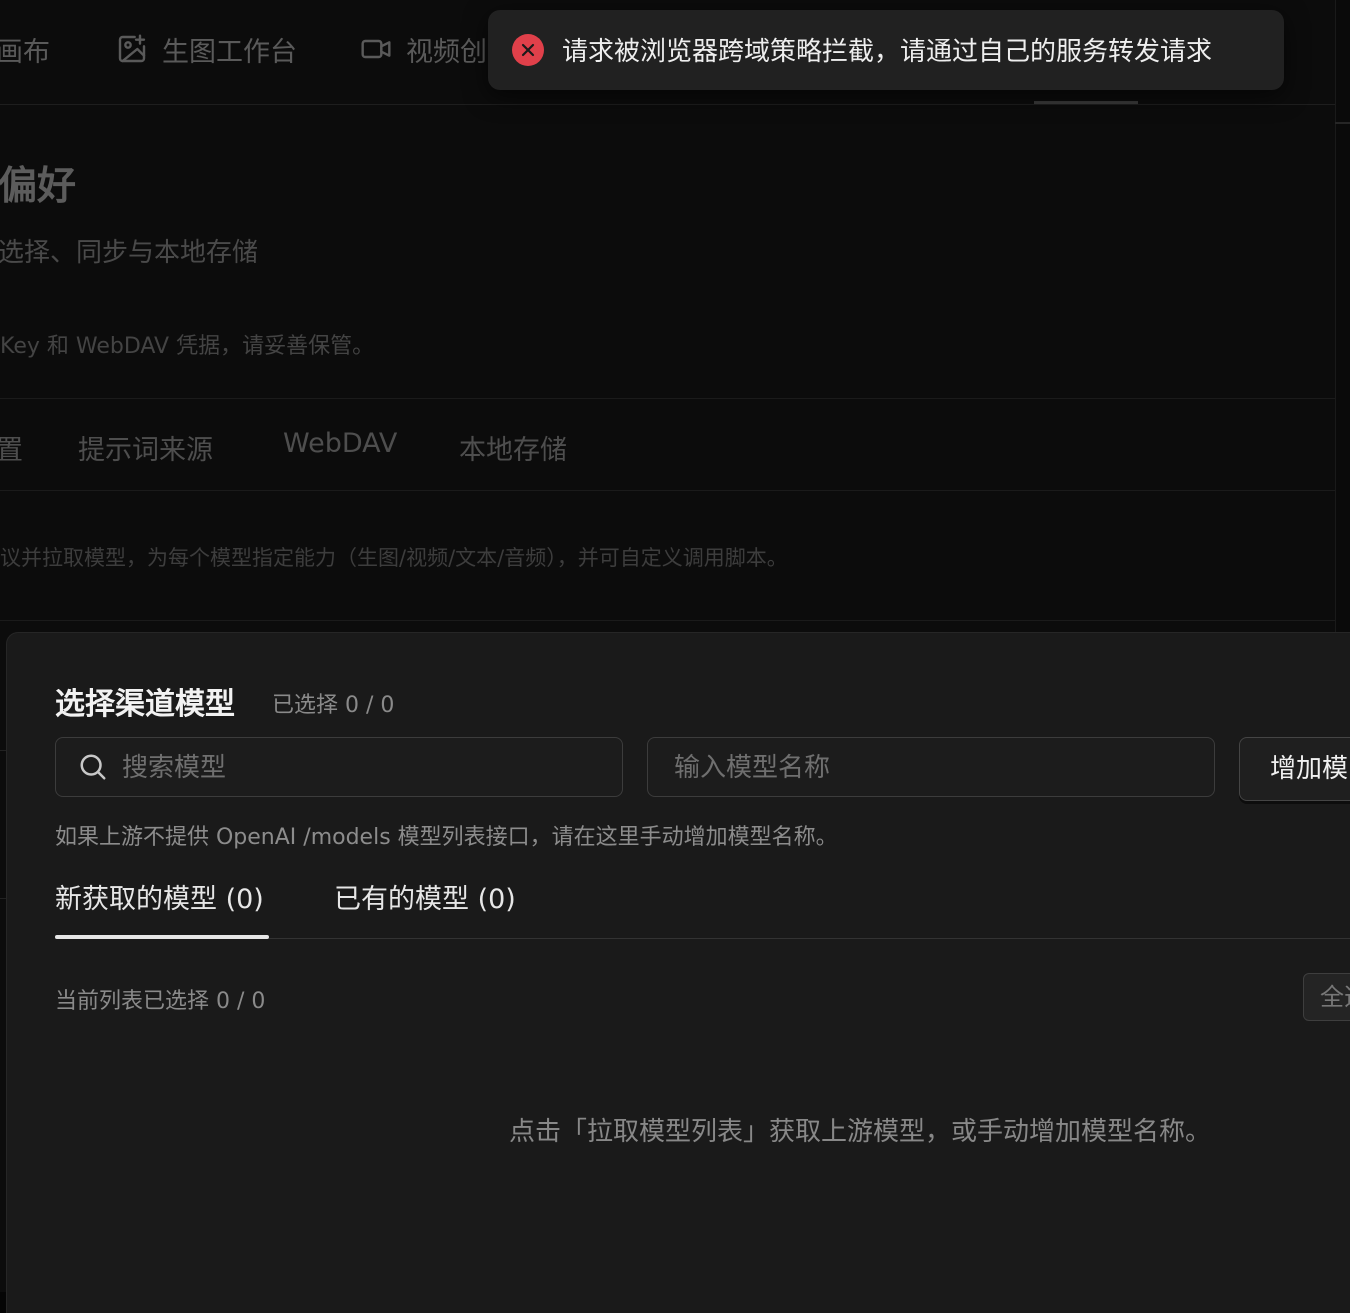 Image resolution: width=1350 pixels, height=1313 pixels. I want to click on toast-message: 请求被浏览器跨域策略拦截，请通过自己的服务转发请求, so click(887, 52).